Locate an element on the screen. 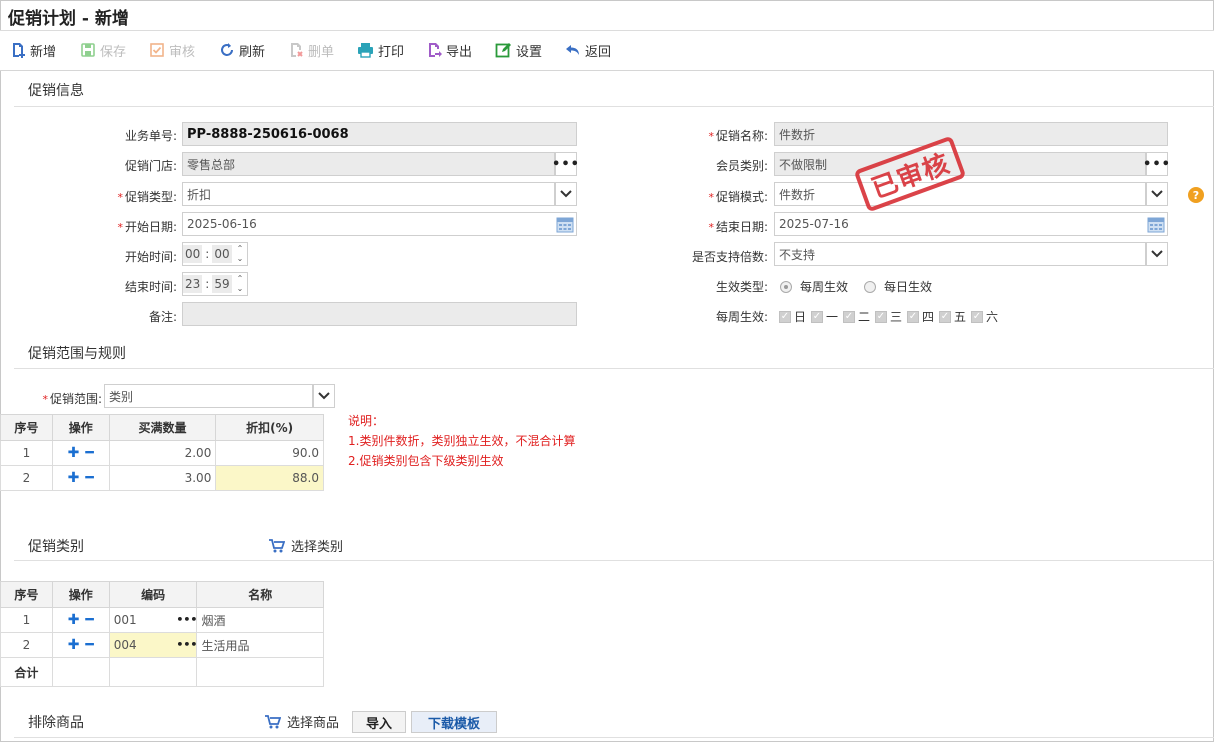  save-button: 保存 is located at coordinates (103, 50).